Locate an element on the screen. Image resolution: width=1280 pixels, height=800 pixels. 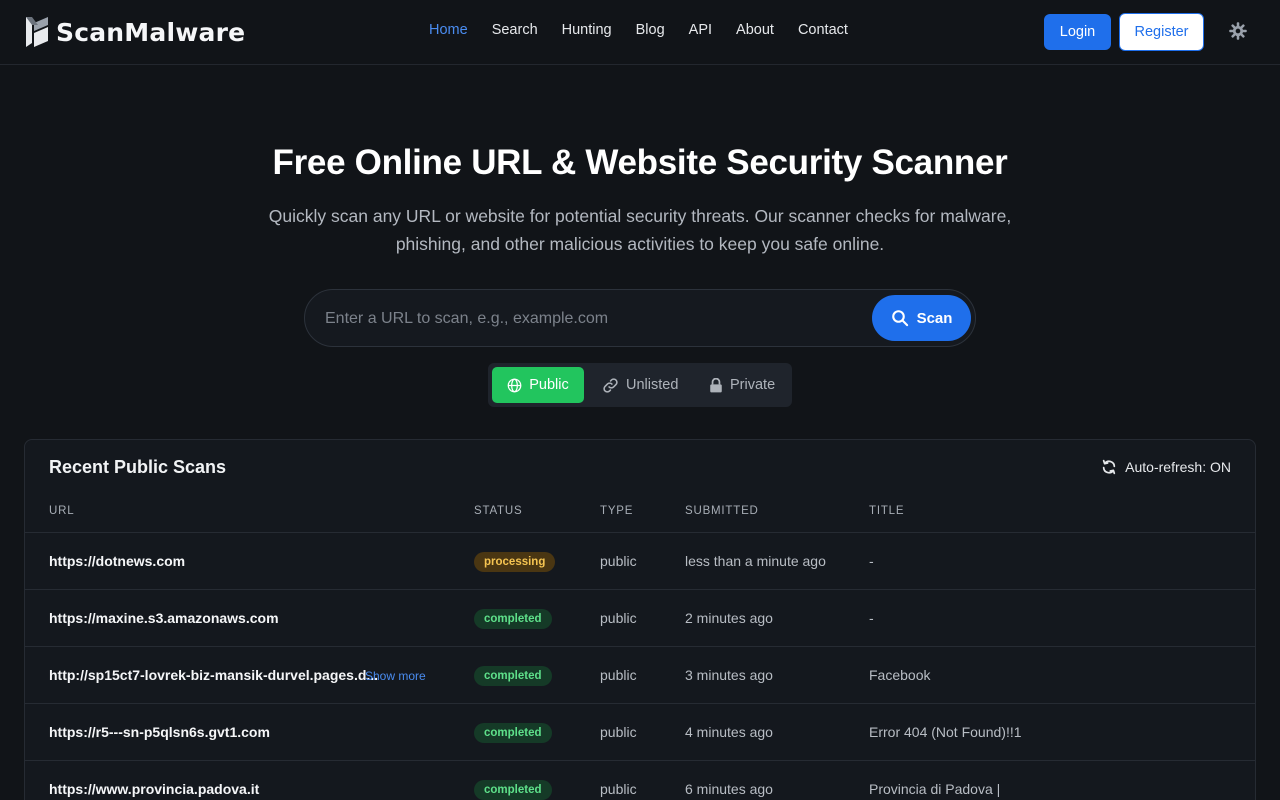
column-header-submitted: SUBMITTED is located at coordinates (722, 511).